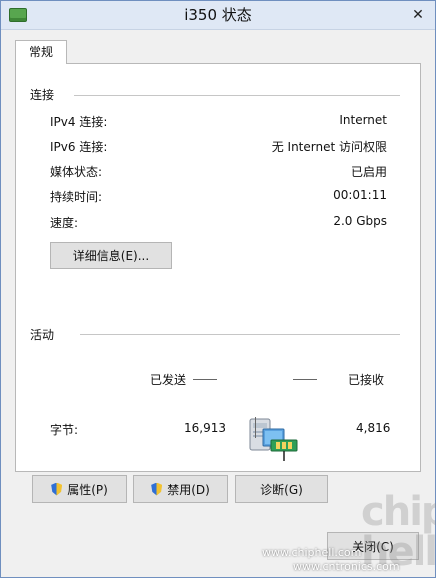  What do you see at coordinates (205, 379) in the screenshot?
I see `sent-connector` at bounding box center [205, 379].